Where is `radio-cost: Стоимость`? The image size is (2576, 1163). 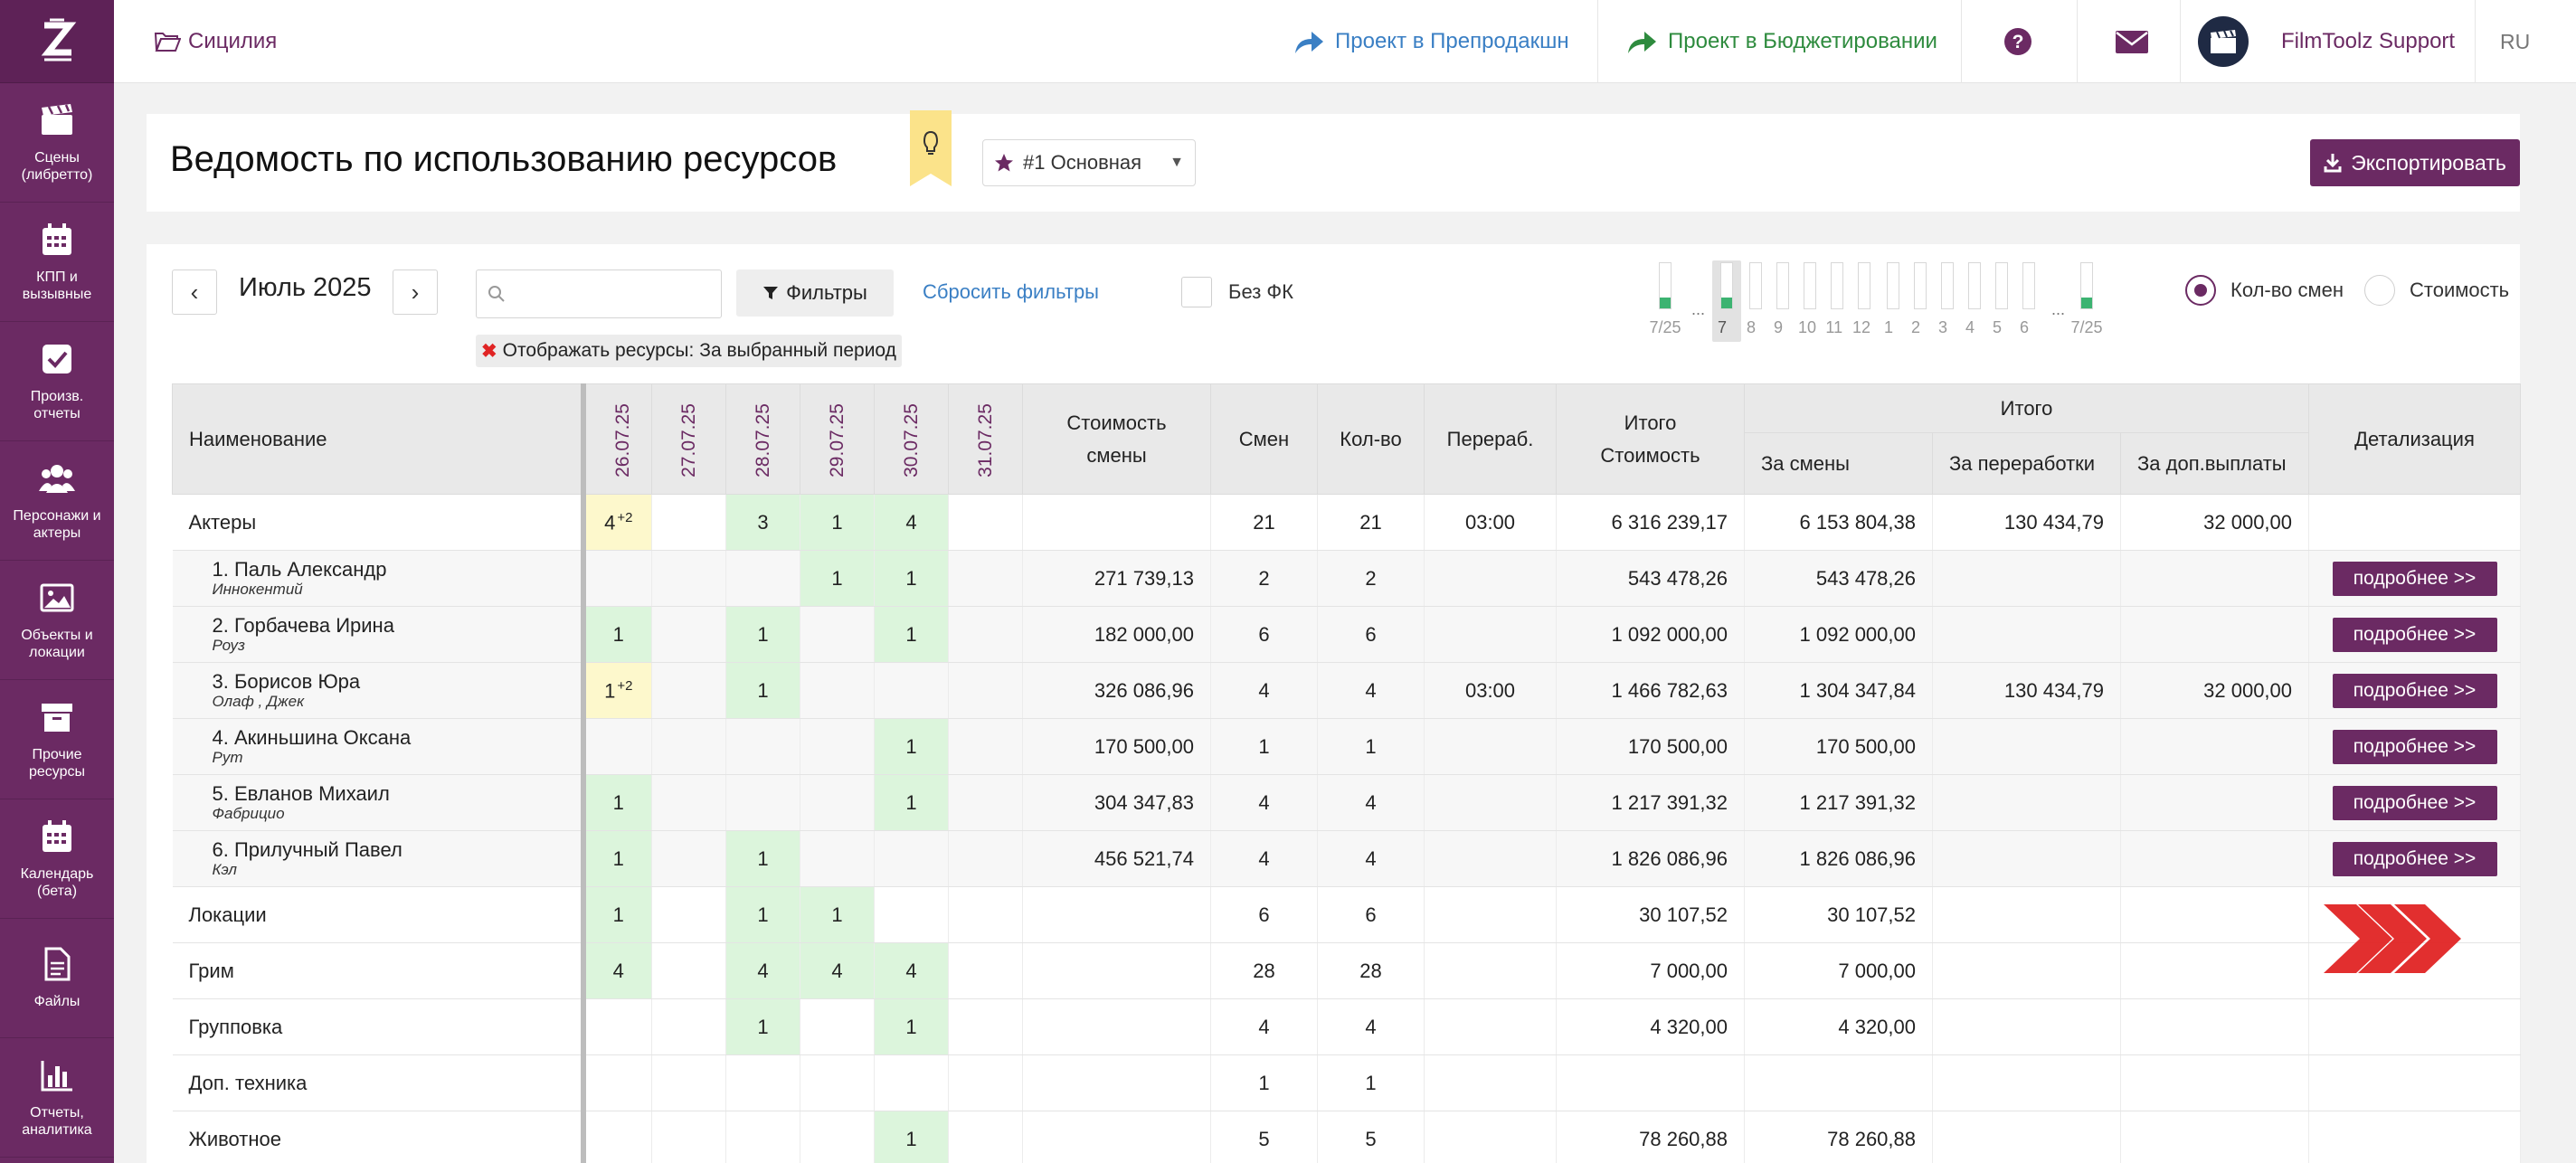 radio-cost: Стоимость is located at coordinates (2437, 290).